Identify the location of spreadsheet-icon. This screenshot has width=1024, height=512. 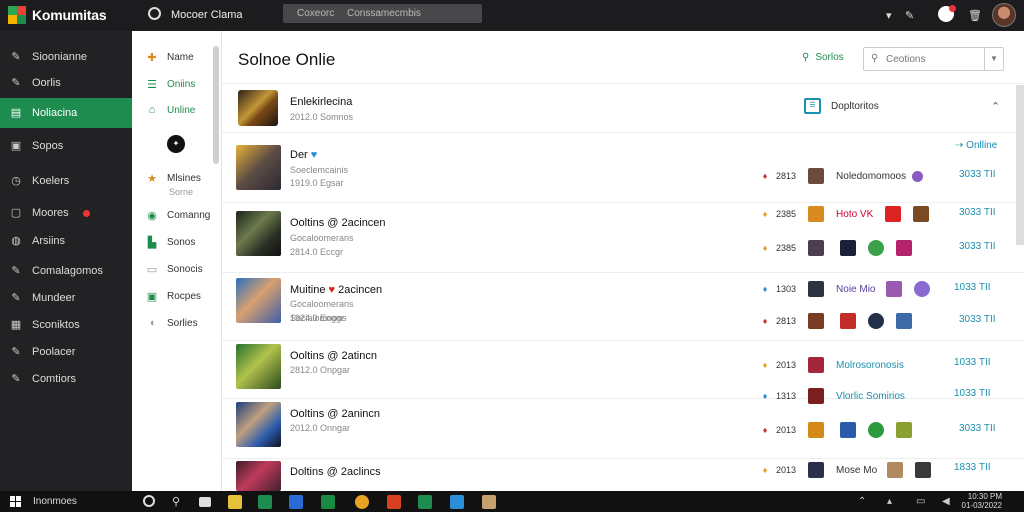
(265, 502).